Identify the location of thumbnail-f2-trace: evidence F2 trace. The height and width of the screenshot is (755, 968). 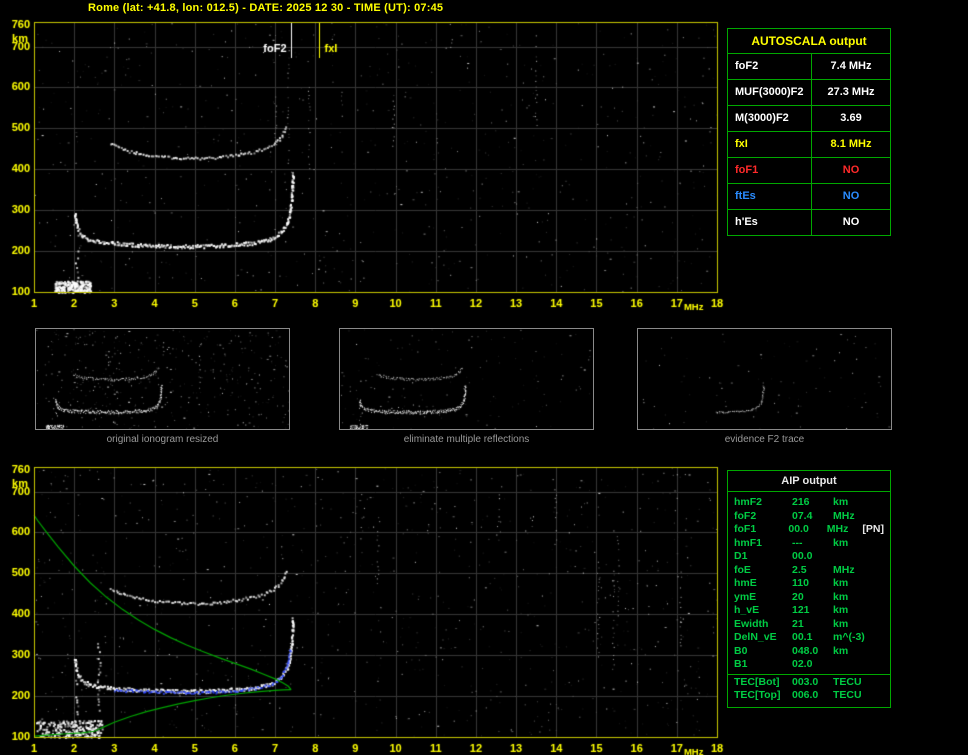
(764, 386).